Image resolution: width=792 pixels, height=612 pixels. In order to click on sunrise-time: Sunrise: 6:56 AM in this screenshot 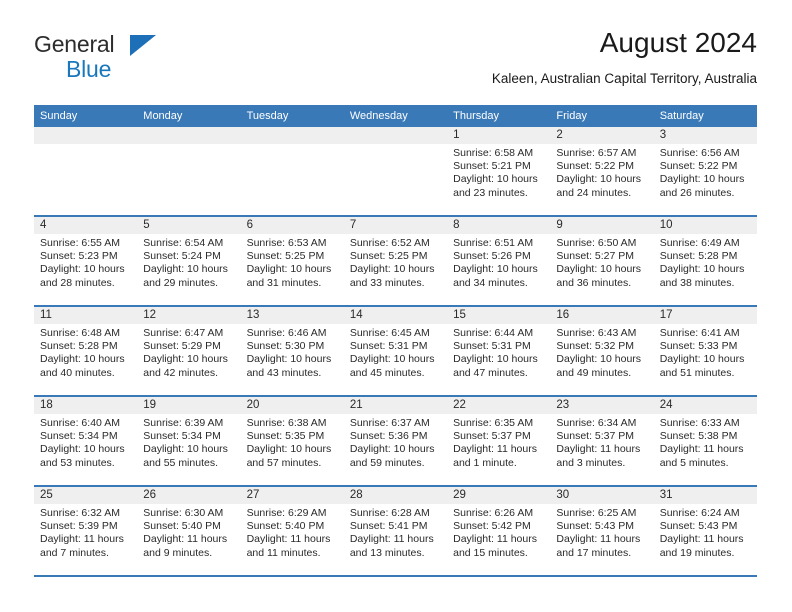, I will do `click(699, 153)`.